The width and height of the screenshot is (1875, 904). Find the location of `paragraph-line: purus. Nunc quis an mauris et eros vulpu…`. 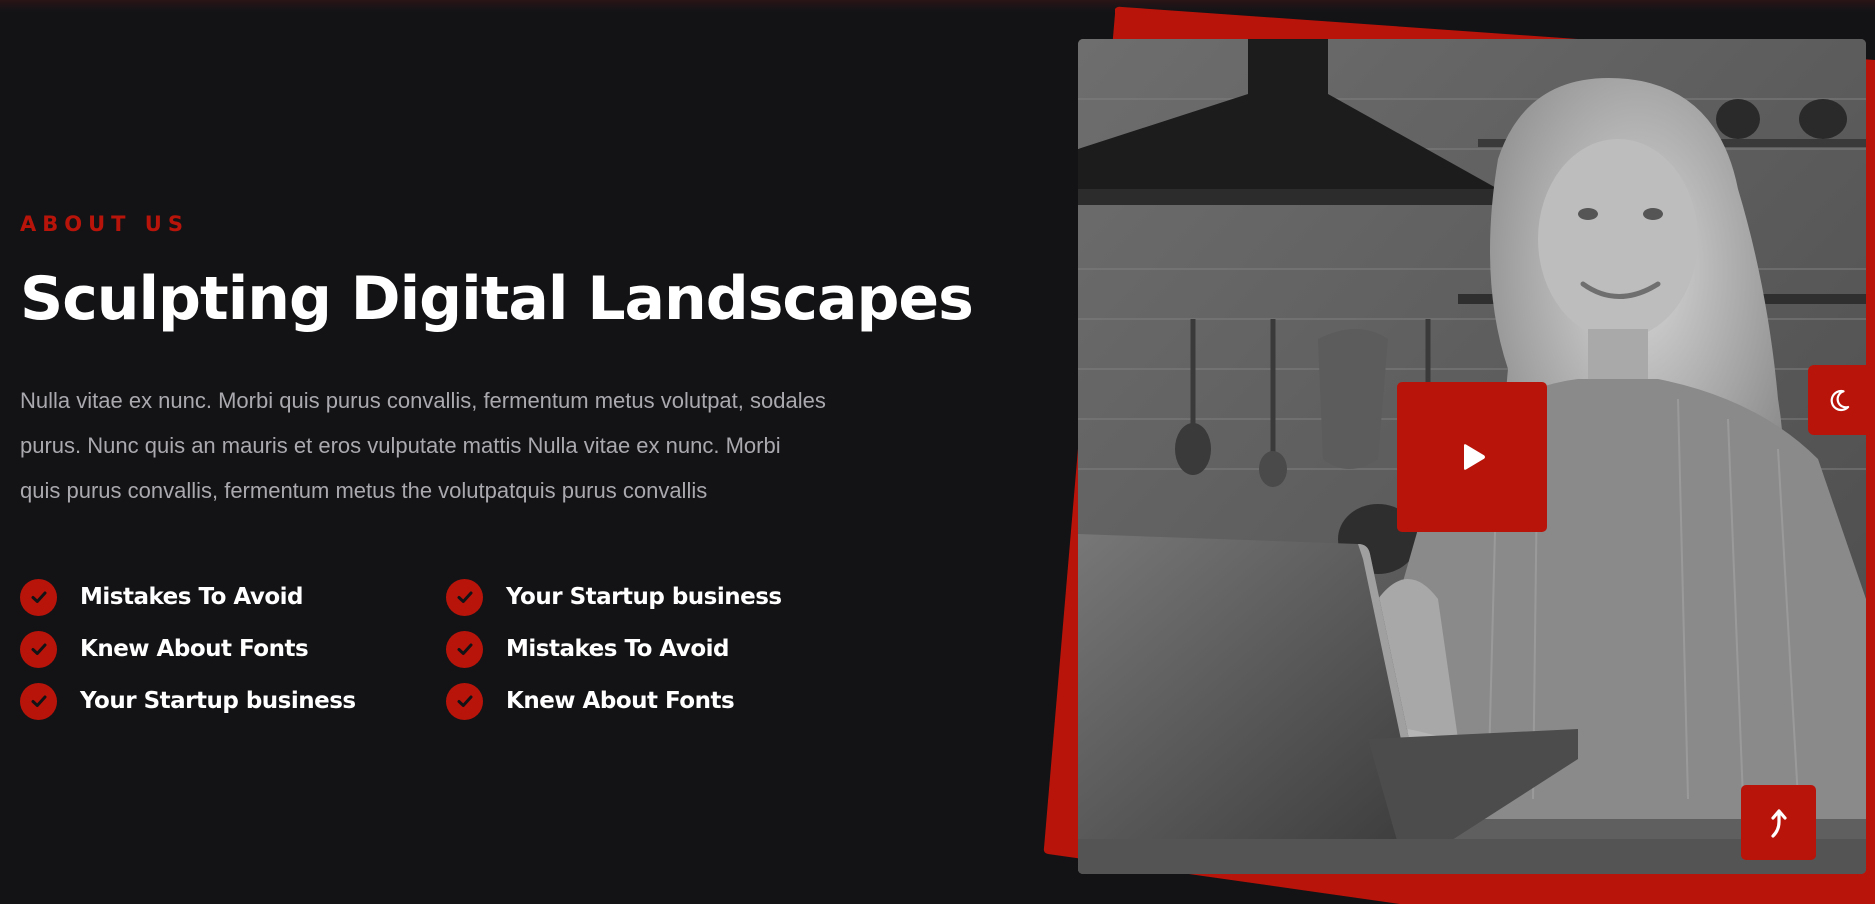

paragraph-line: purus. Nunc quis an mauris et eros vulpu… is located at coordinates (400, 445).